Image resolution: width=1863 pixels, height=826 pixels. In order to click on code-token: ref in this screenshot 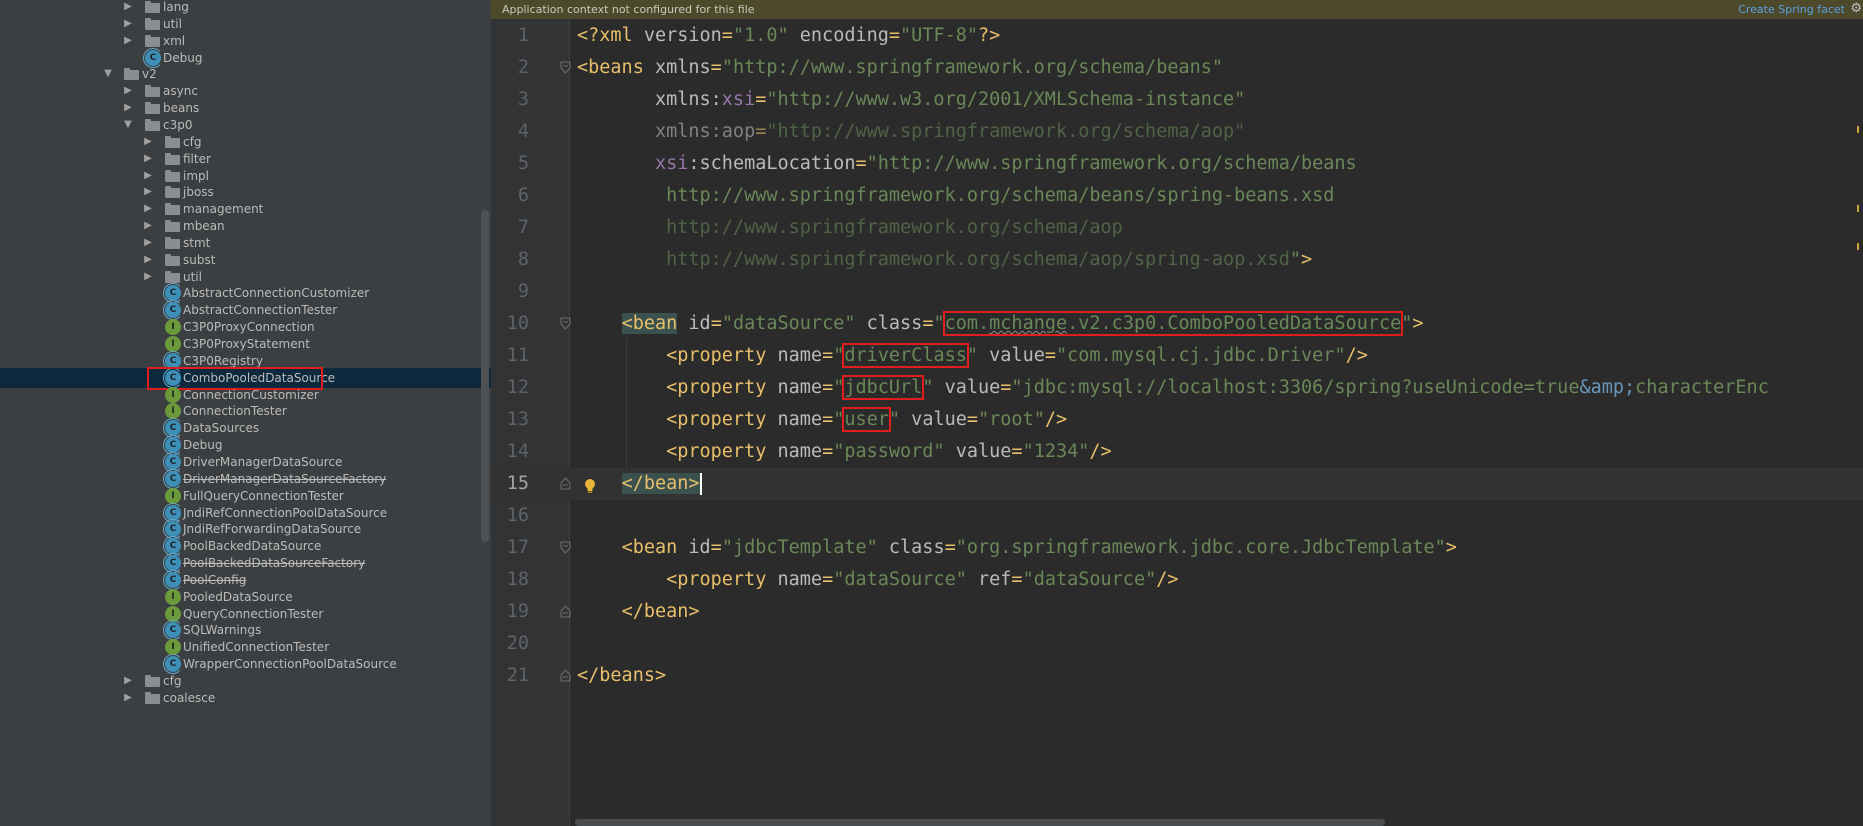, I will do `click(989, 579)`.